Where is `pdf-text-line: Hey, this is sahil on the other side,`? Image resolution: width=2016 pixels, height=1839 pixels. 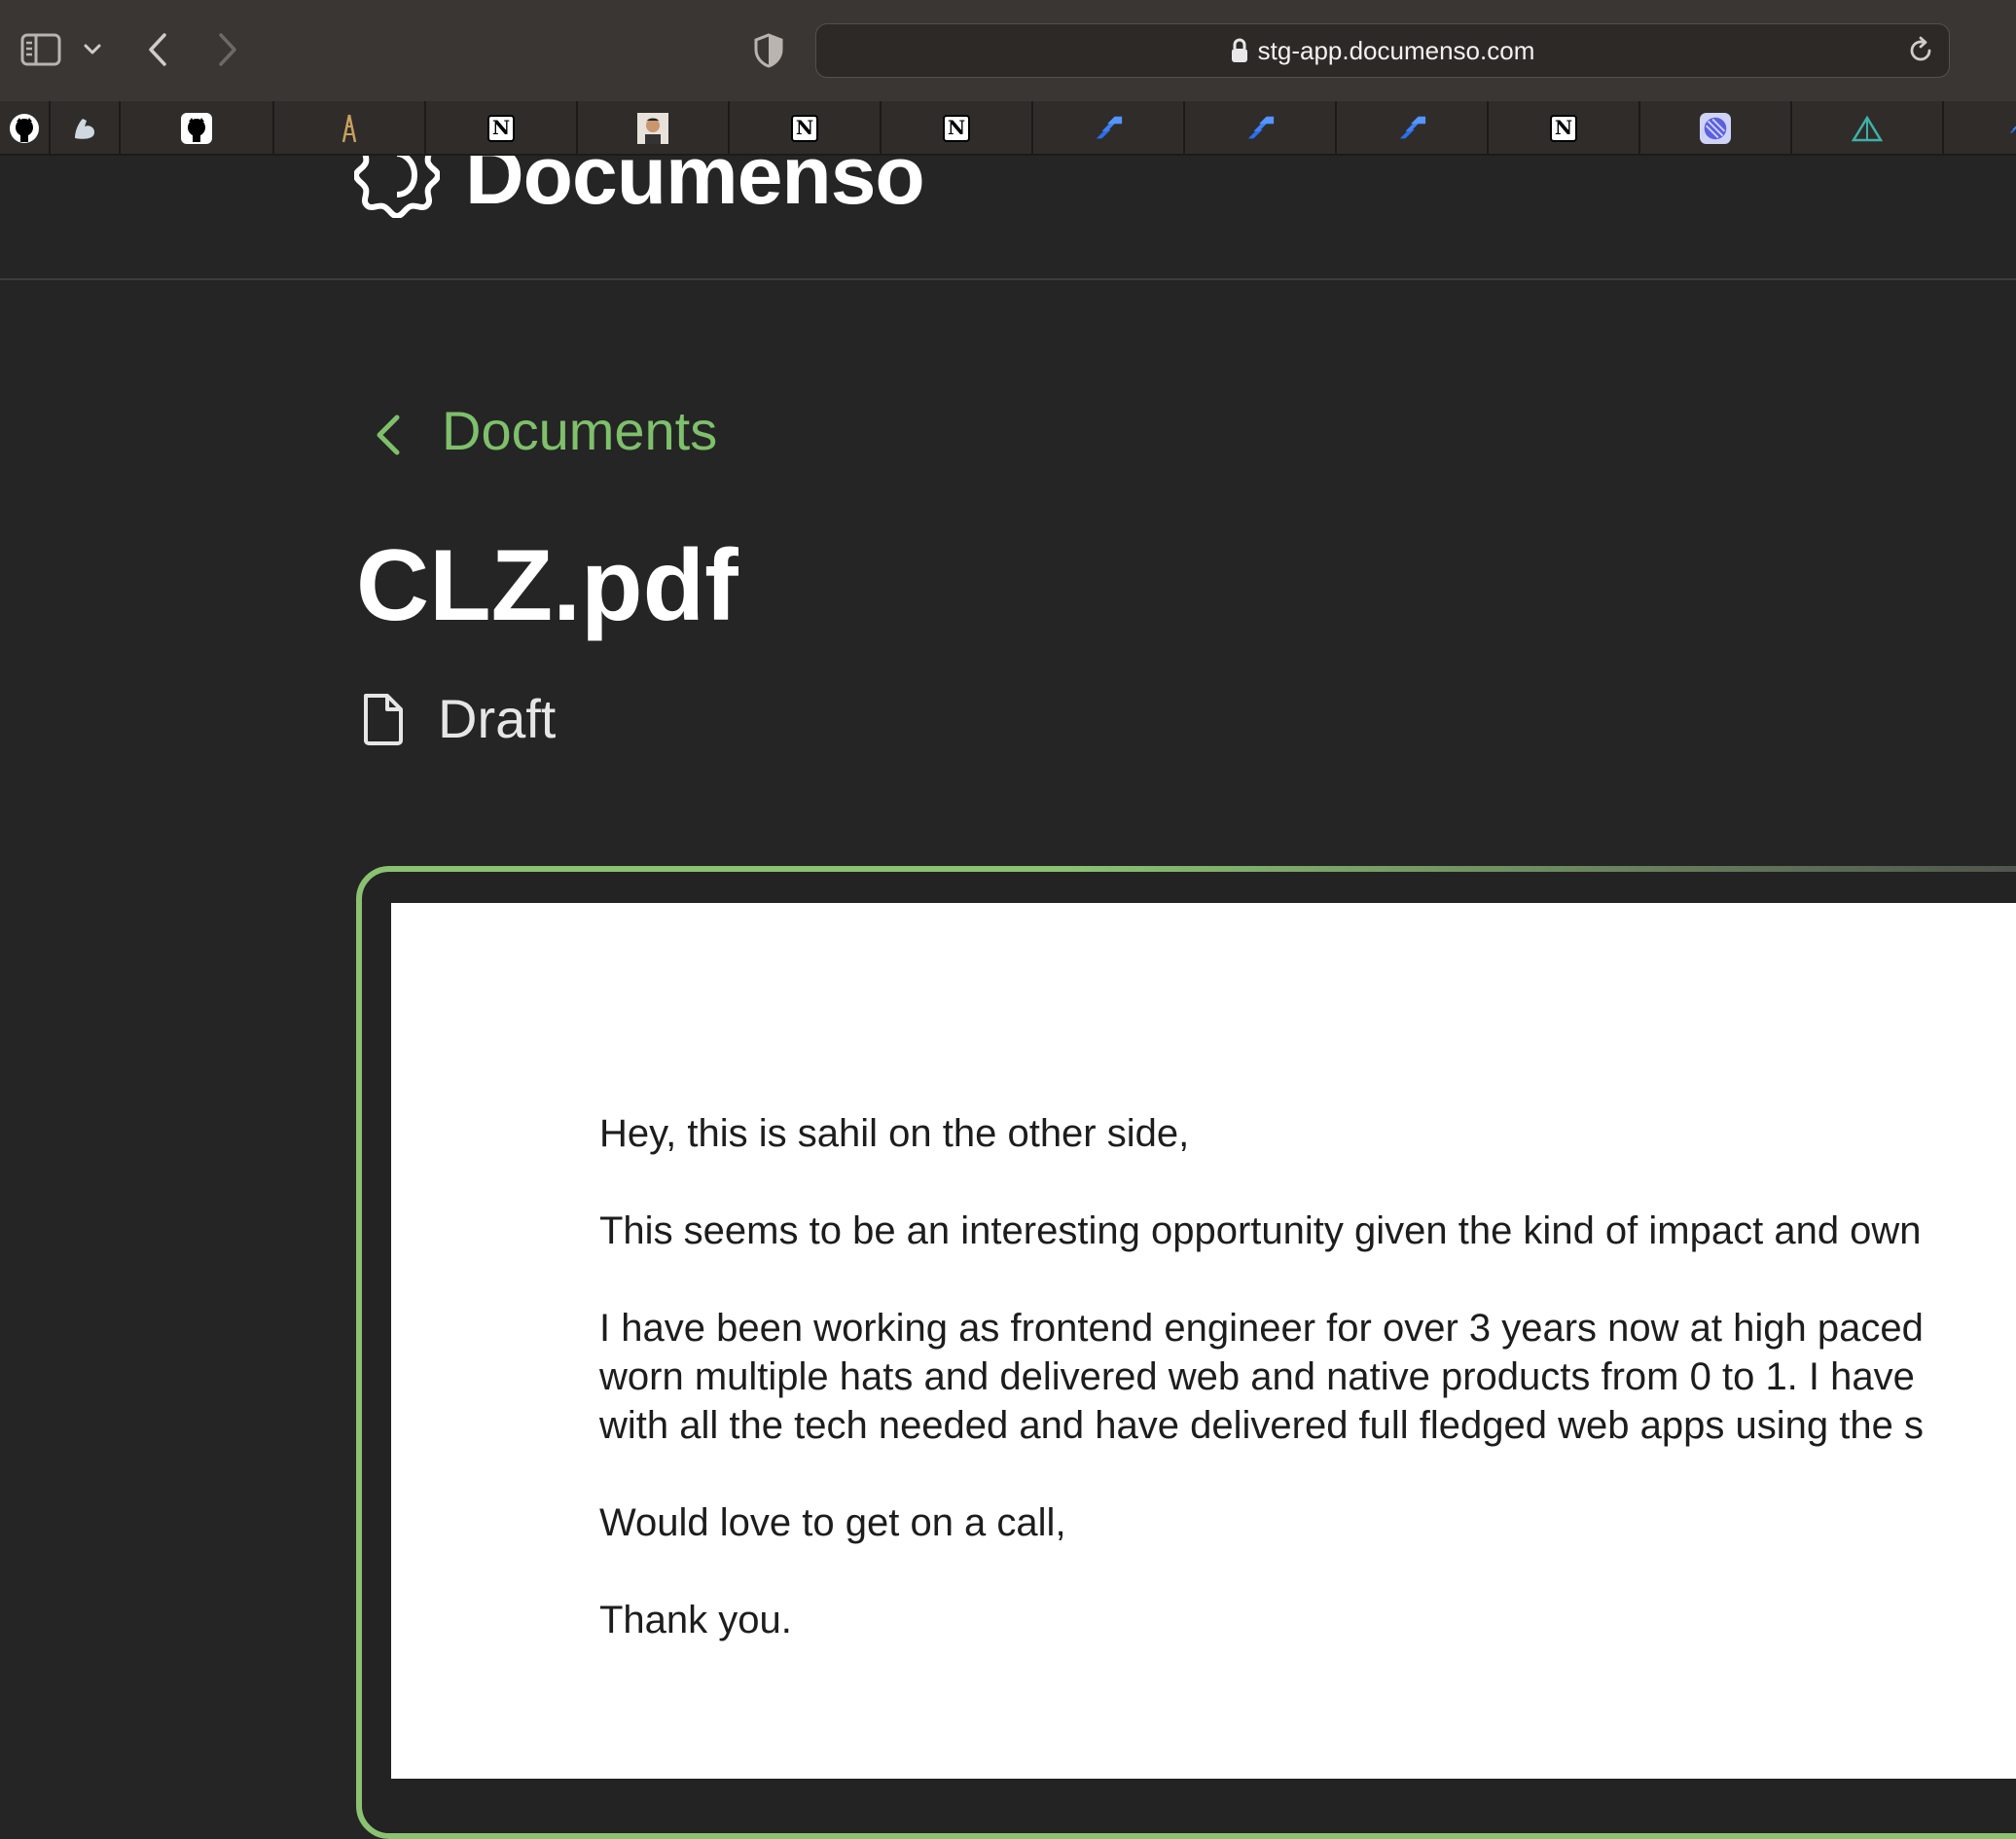 pdf-text-line: Hey, this is sahil on the other side, is located at coordinates (894, 1133).